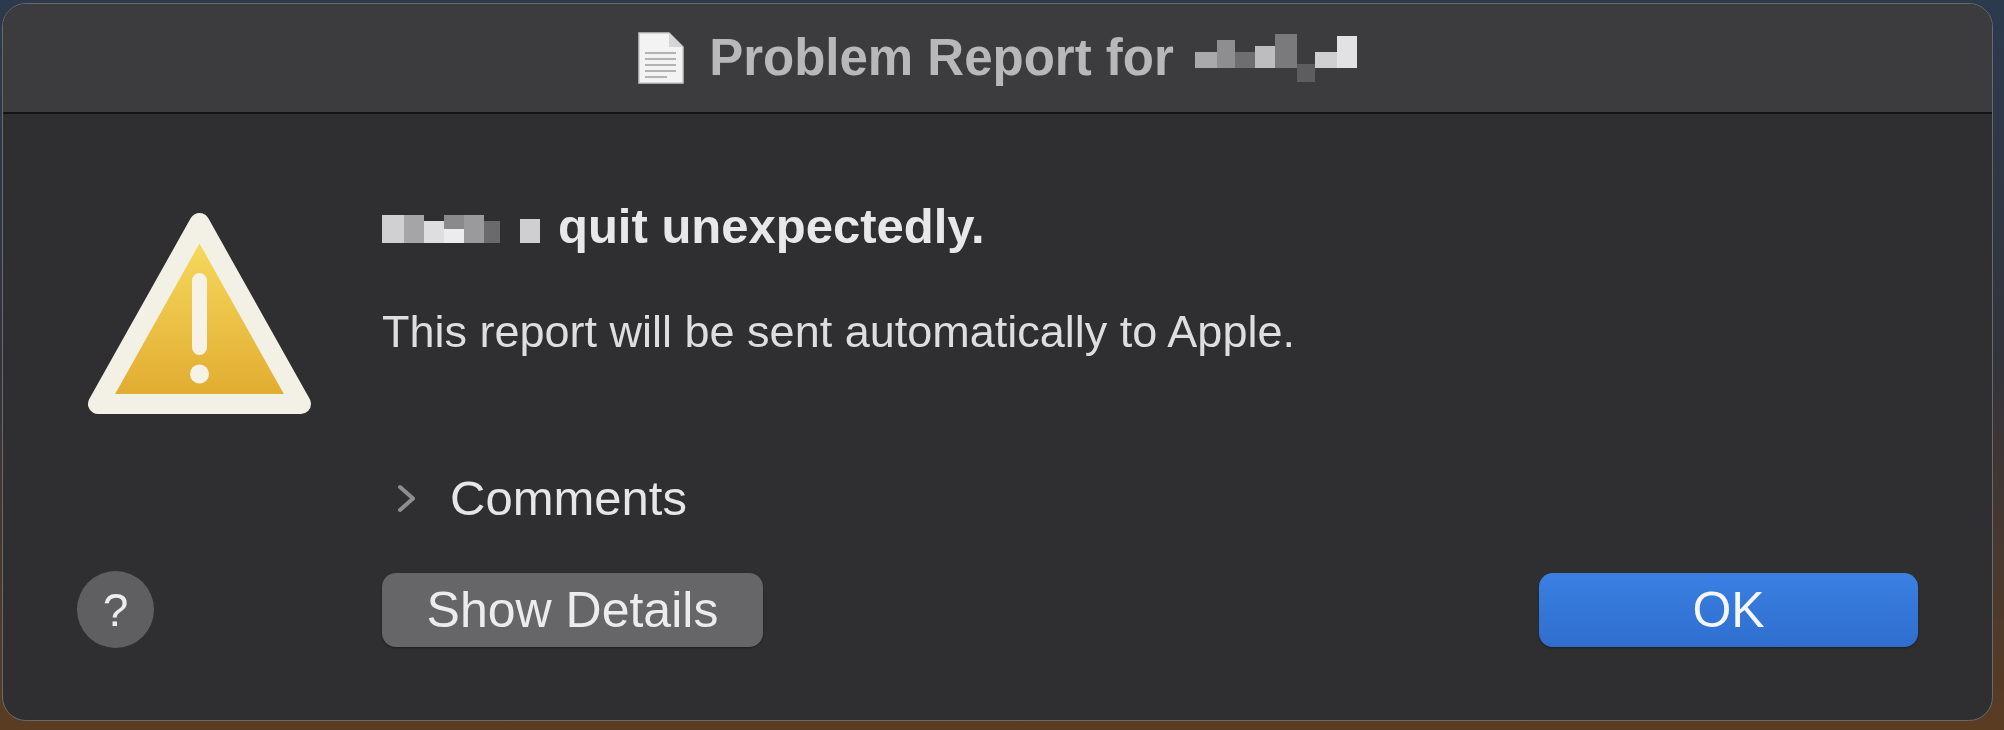  I want to click on warning-icon, so click(199, 313).